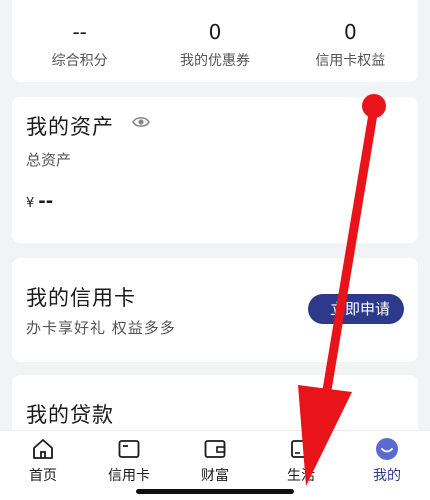 The width and height of the screenshot is (430, 500). I want to click on home-icon, so click(43, 449).